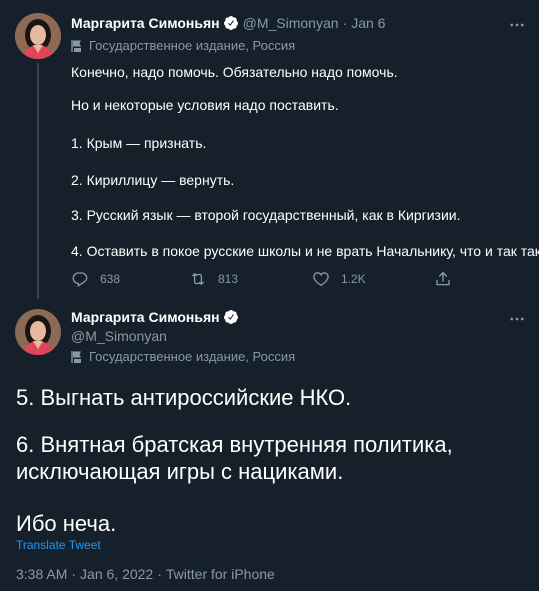  What do you see at coordinates (58, 545) in the screenshot?
I see `translate-tweet-link: Translate Tweet` at bounding box center [58, 545].